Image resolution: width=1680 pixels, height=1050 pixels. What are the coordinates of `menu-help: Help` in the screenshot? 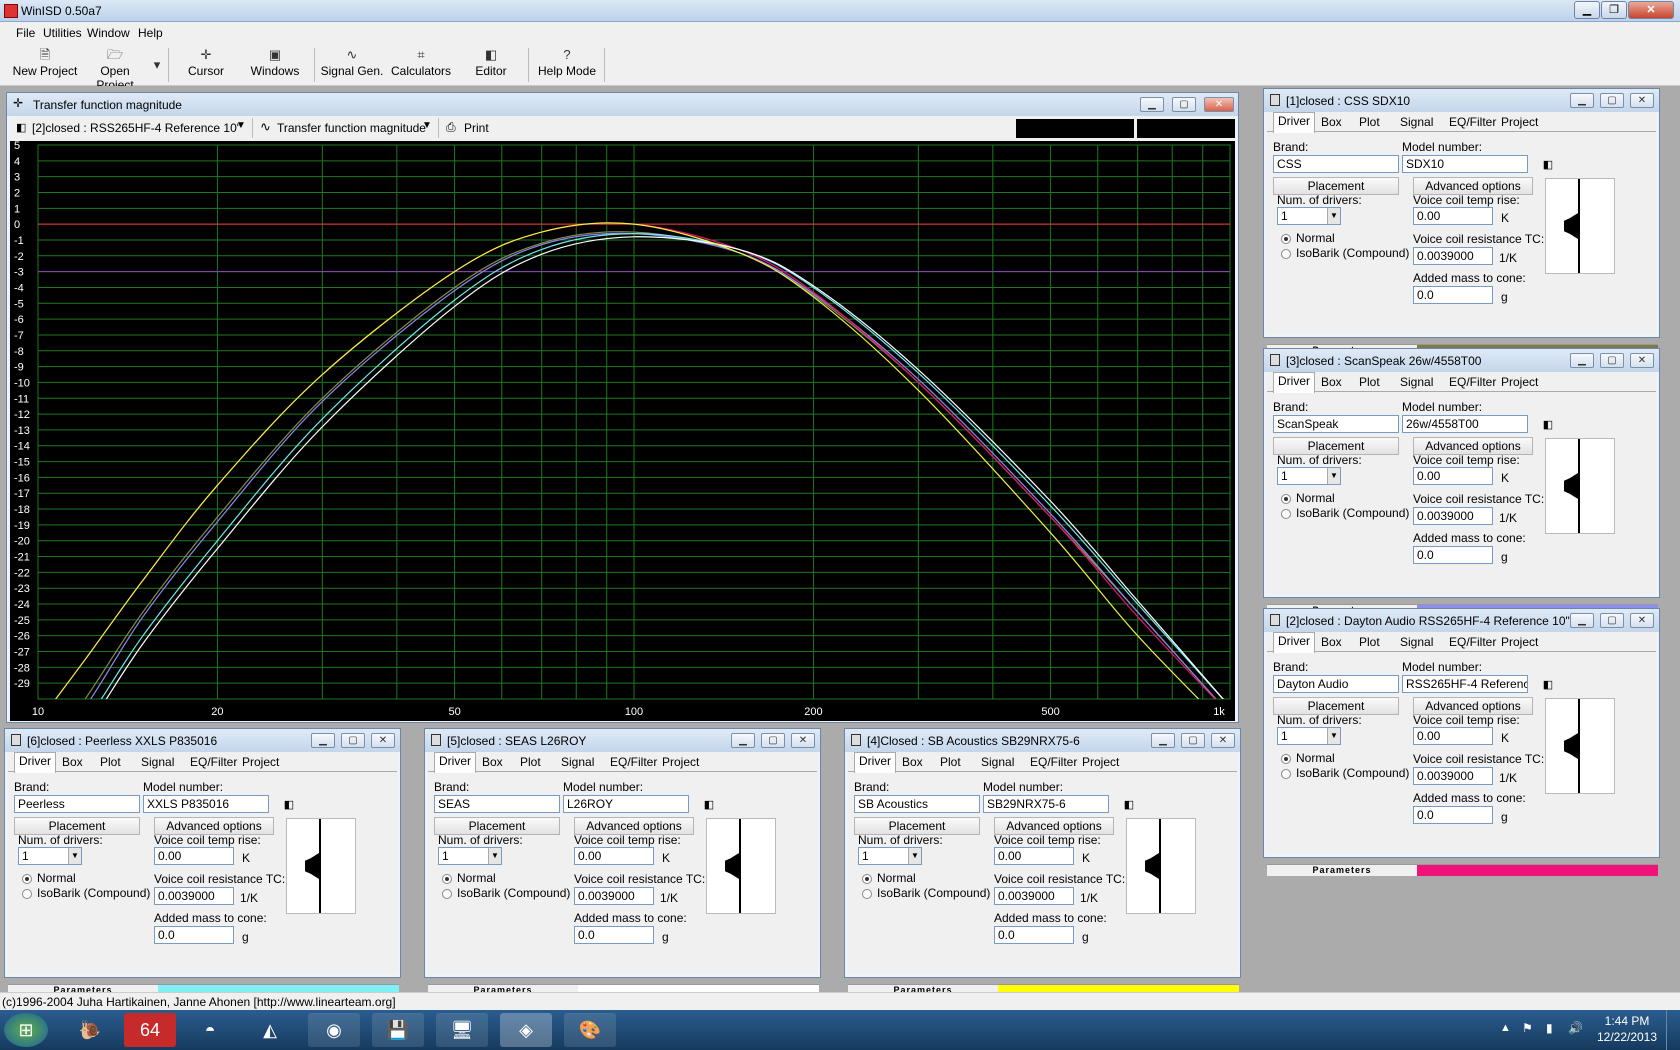 It's located at (150, 33).